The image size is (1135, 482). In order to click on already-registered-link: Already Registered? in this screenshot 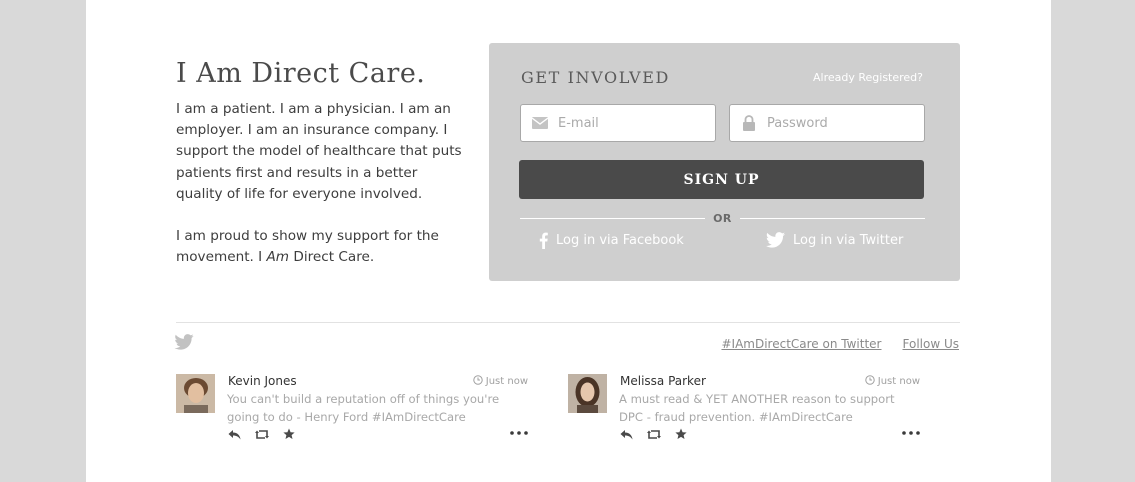, I will do `click(868, 77)`.